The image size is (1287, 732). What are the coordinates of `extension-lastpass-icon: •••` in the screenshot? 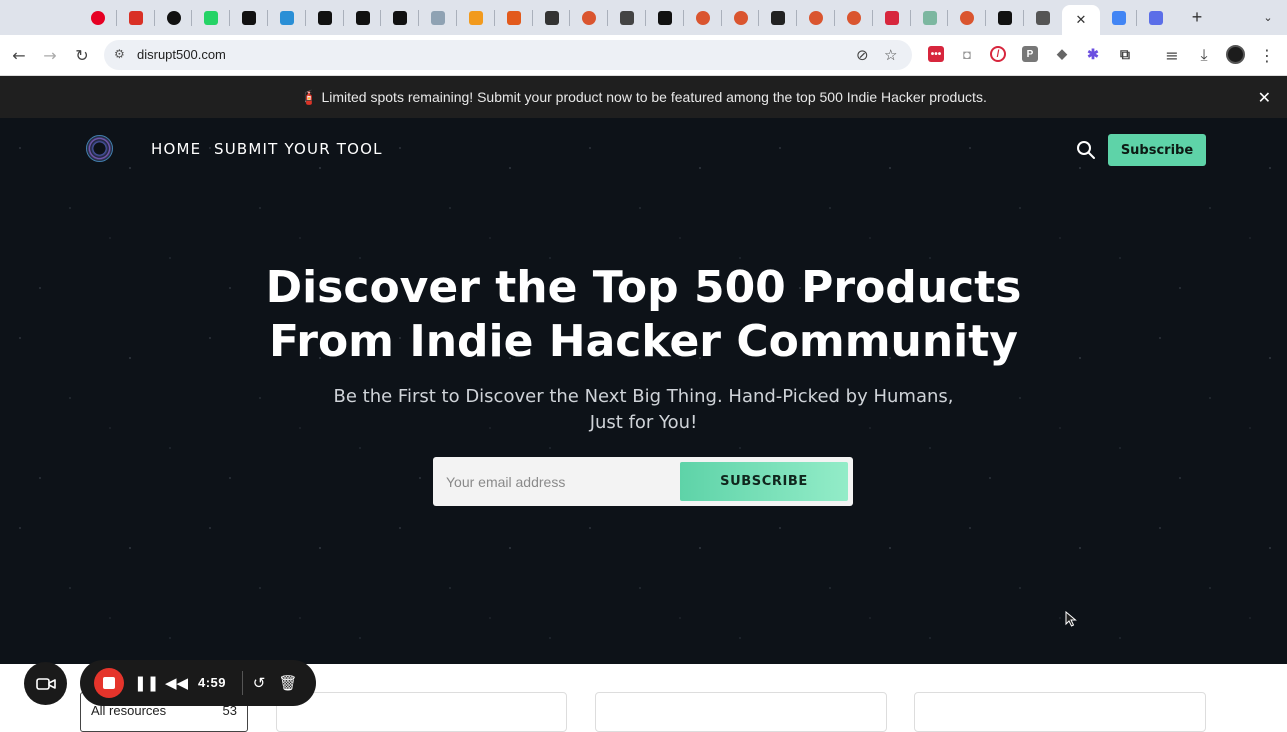 It's located at (936, 54).